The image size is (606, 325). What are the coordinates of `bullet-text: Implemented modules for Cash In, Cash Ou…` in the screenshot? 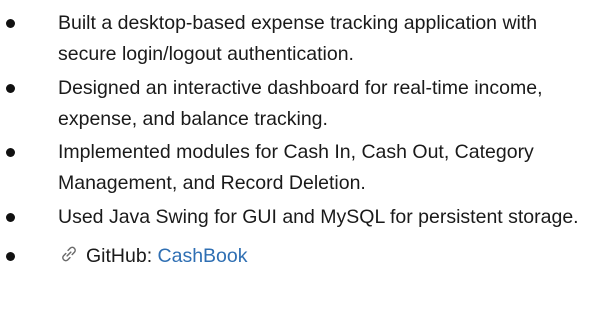 It's located at (296, 168).